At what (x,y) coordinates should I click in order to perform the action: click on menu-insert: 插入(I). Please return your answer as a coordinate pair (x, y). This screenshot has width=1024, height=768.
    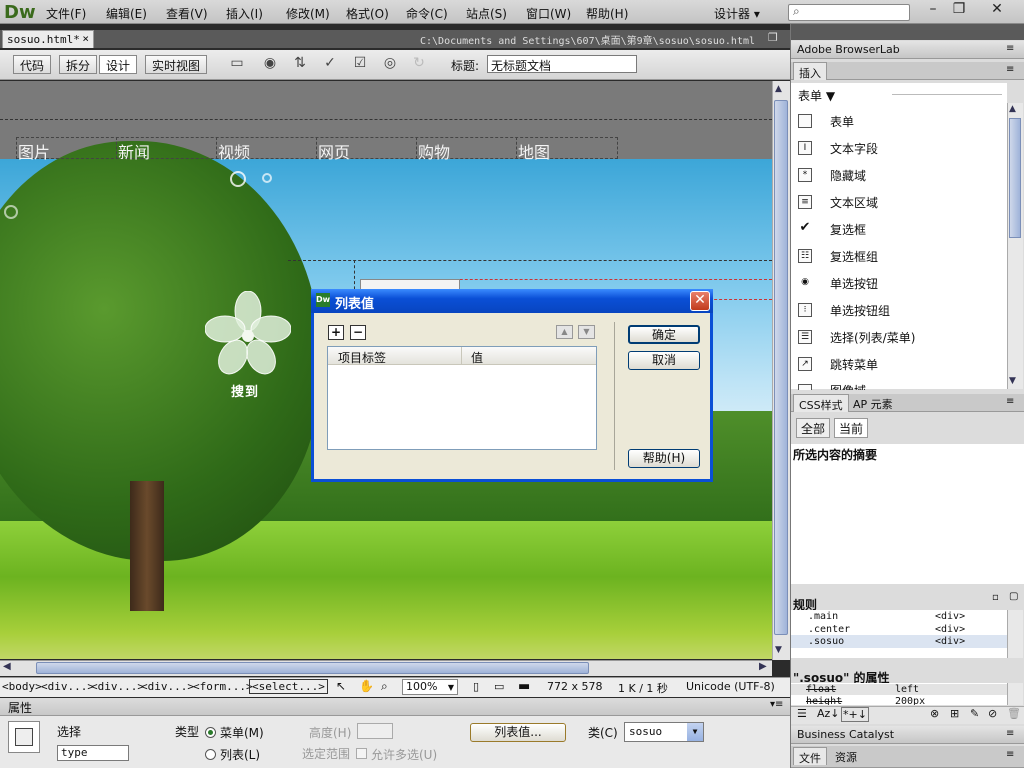
    Looking at the image, I should click on (244, 13).